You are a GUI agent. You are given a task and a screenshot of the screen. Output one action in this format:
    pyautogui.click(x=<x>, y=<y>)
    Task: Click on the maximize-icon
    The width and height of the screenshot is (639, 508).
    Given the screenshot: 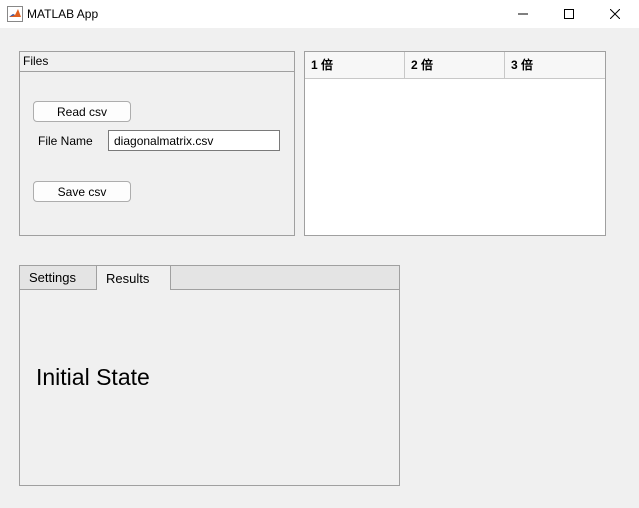 What is the action you would take?
    pyautogui.click(x=569, y=14)
    